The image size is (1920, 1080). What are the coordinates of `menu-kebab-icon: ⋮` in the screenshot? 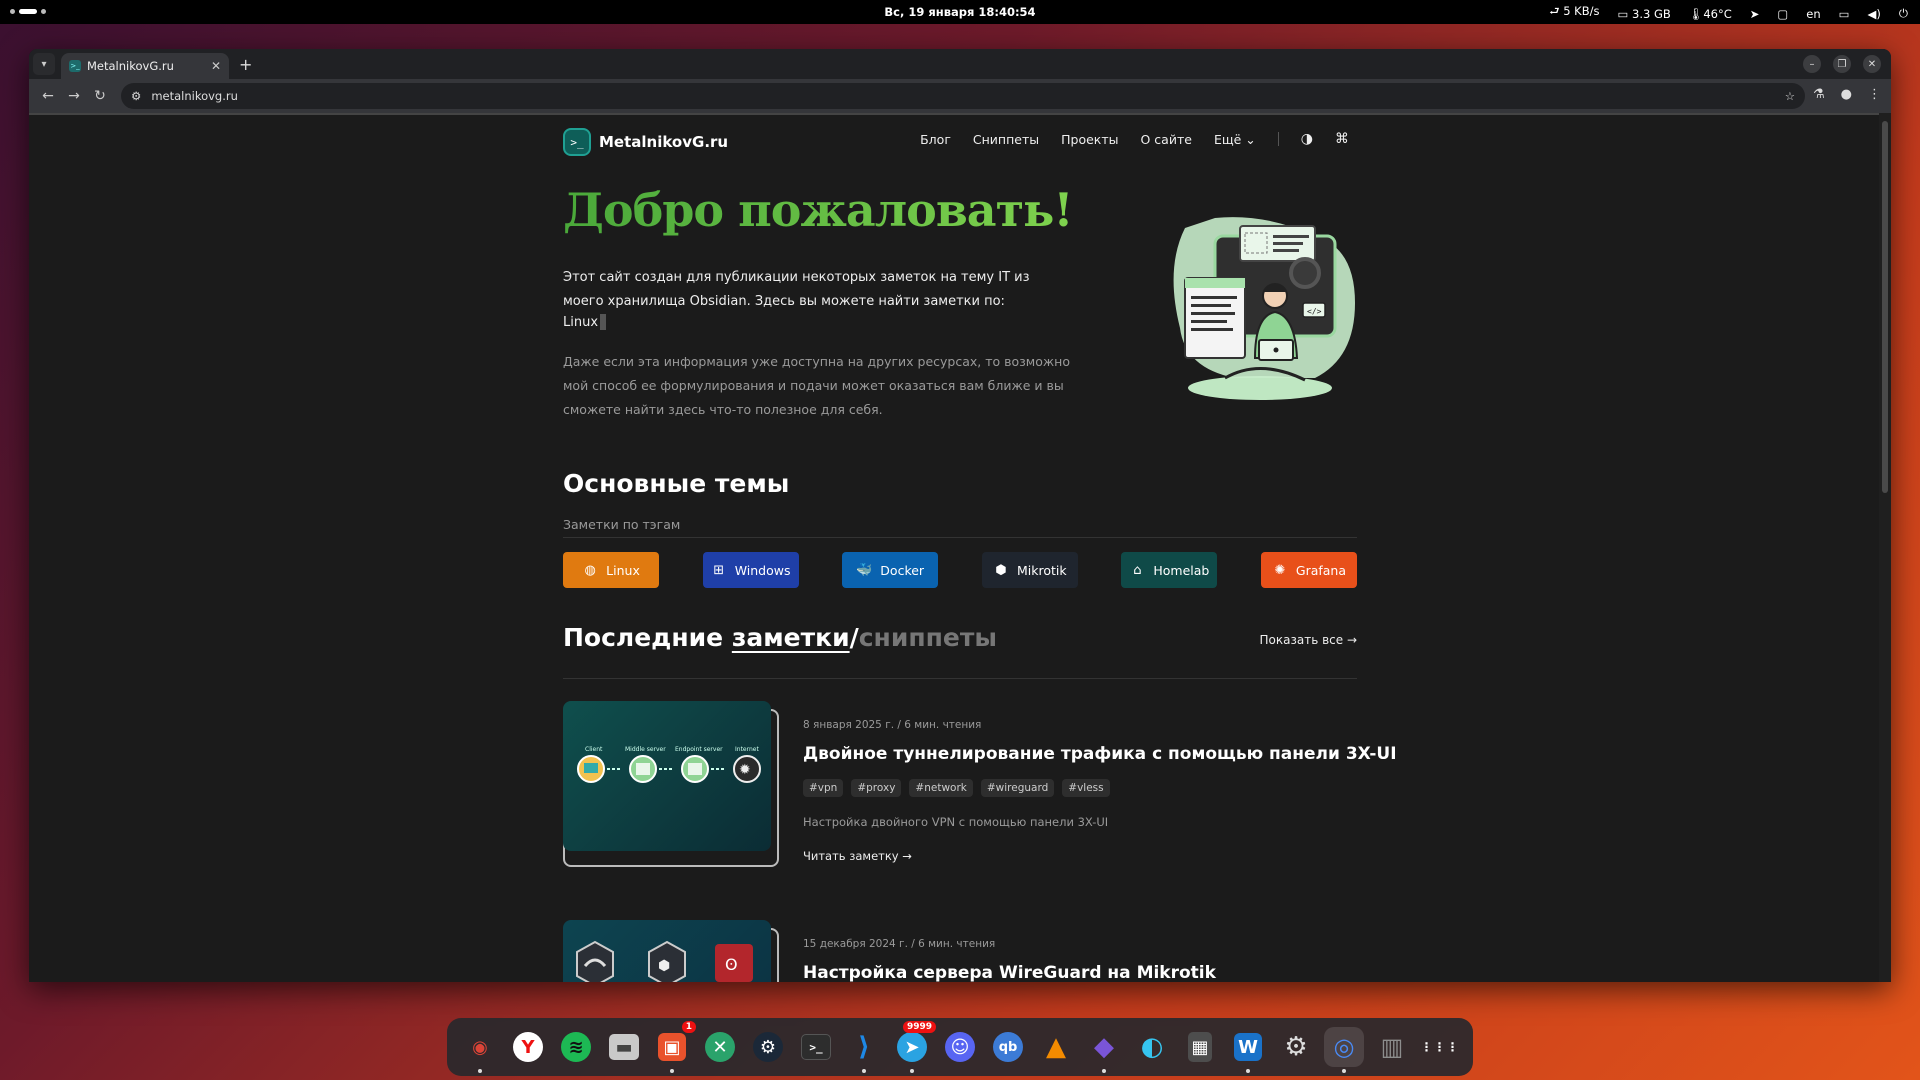 It's located at (1874, 94).